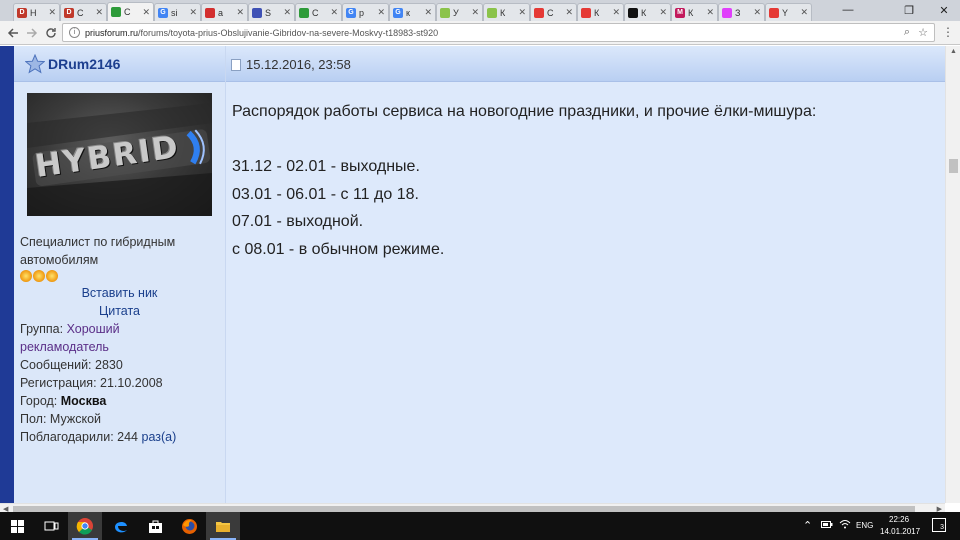 The height and width of the screenshot is (540, 960). I want to click on info-icon: i, so click(74, 32).